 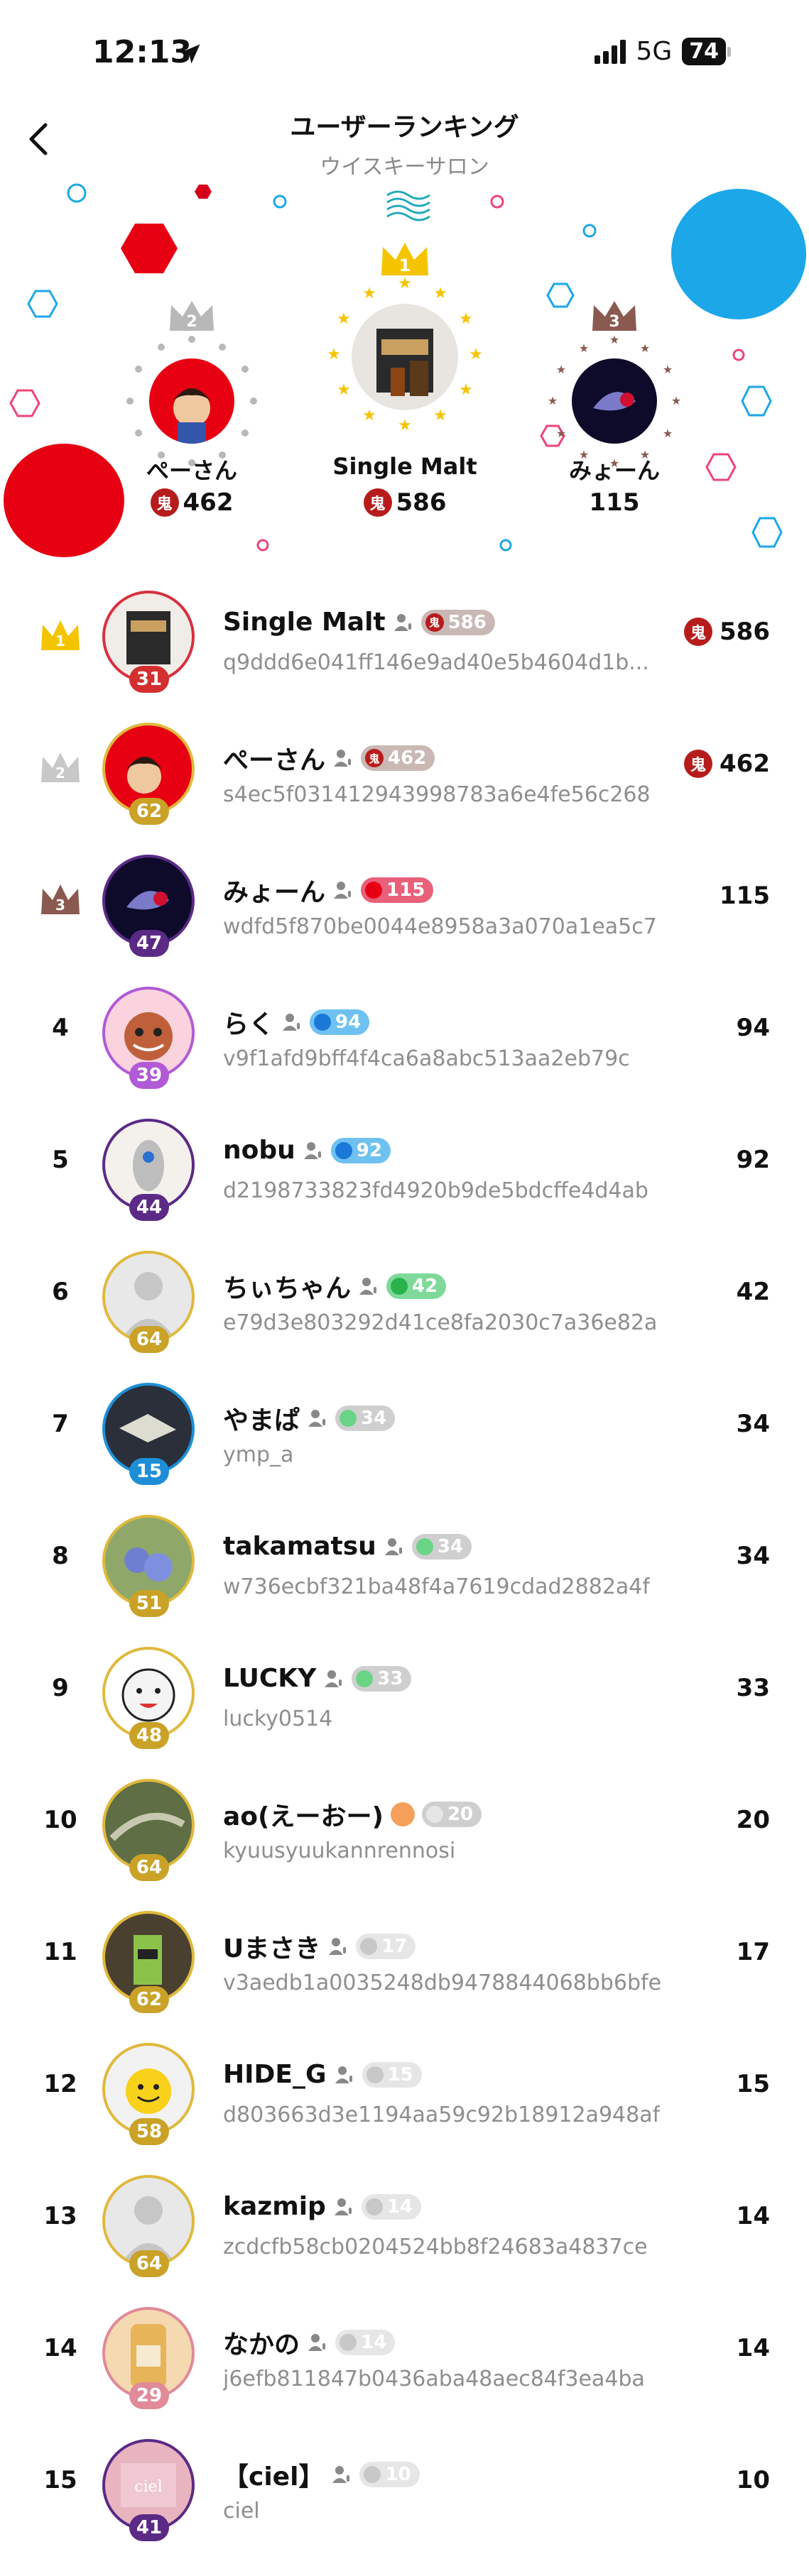 What do you see at coordinates (192, 470) in the screenshot?
I see `podium-second-name: ぺーさん` at bounding box center [192, 470].